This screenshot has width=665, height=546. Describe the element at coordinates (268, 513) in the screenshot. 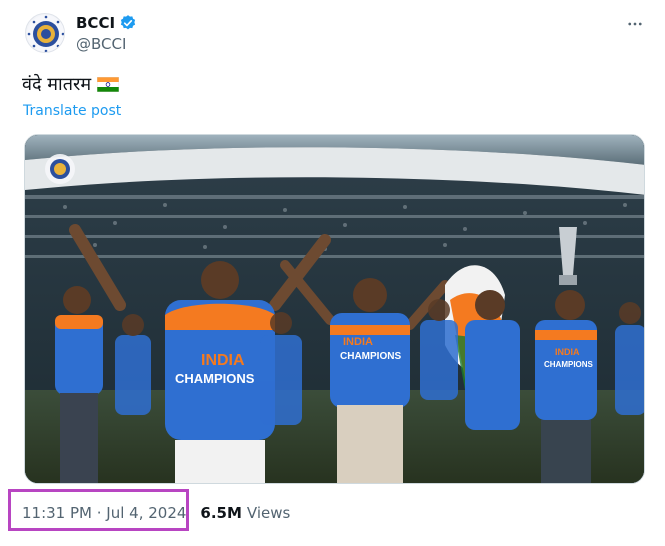

I see `views-label: Views` at that location.